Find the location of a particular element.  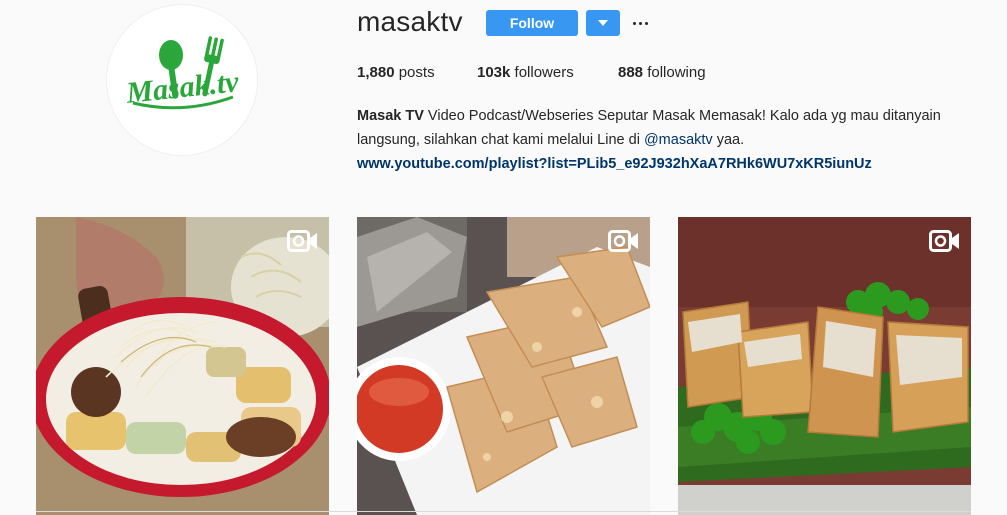

logo-text: Masak.tv is located at coordinates (182, 87).